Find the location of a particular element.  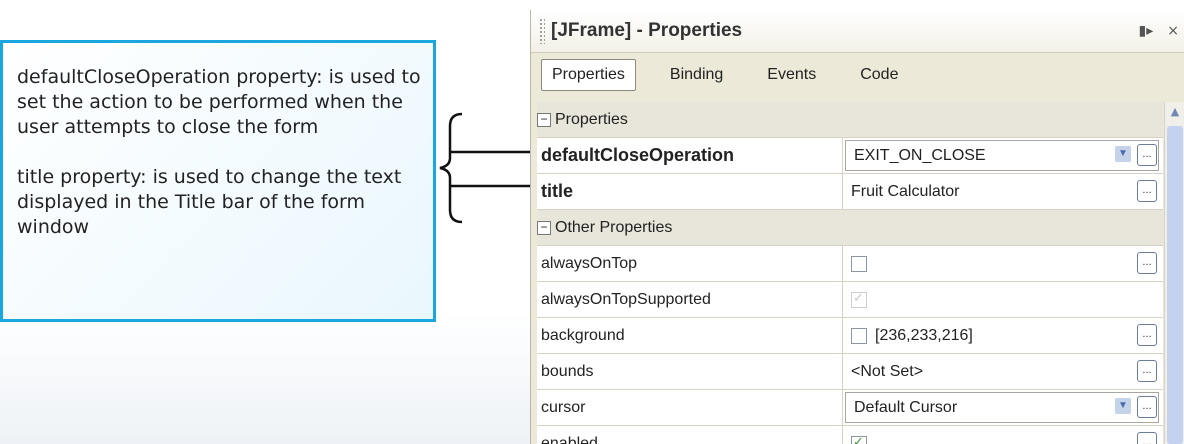

defaultcloseoperation-select: EXIT_ON_CLOSE is located at coordinates (1002, 155).